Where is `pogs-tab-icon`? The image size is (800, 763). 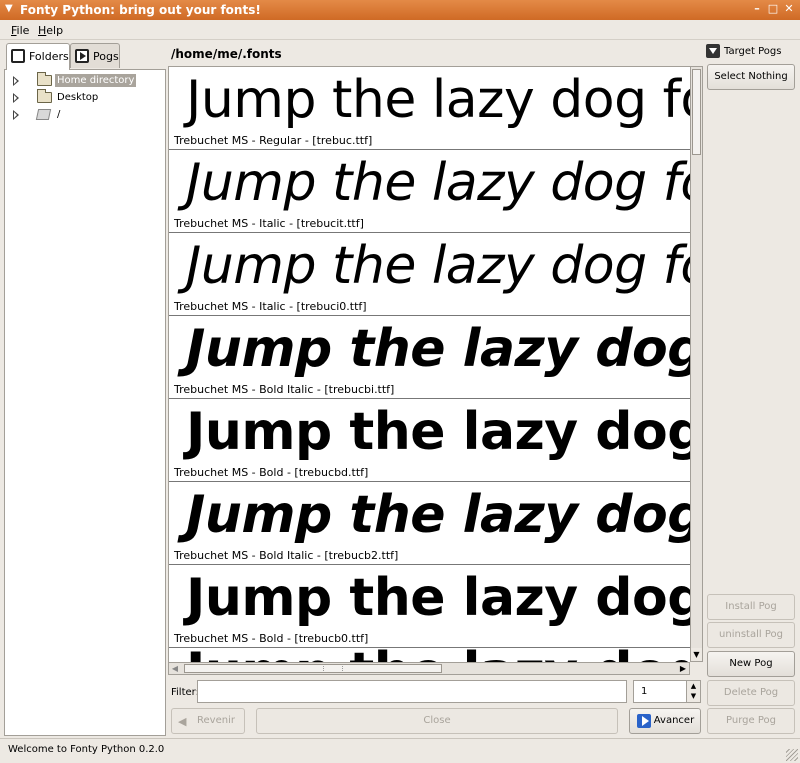
pogs-tab-icon is located at coordinates (82, 56).